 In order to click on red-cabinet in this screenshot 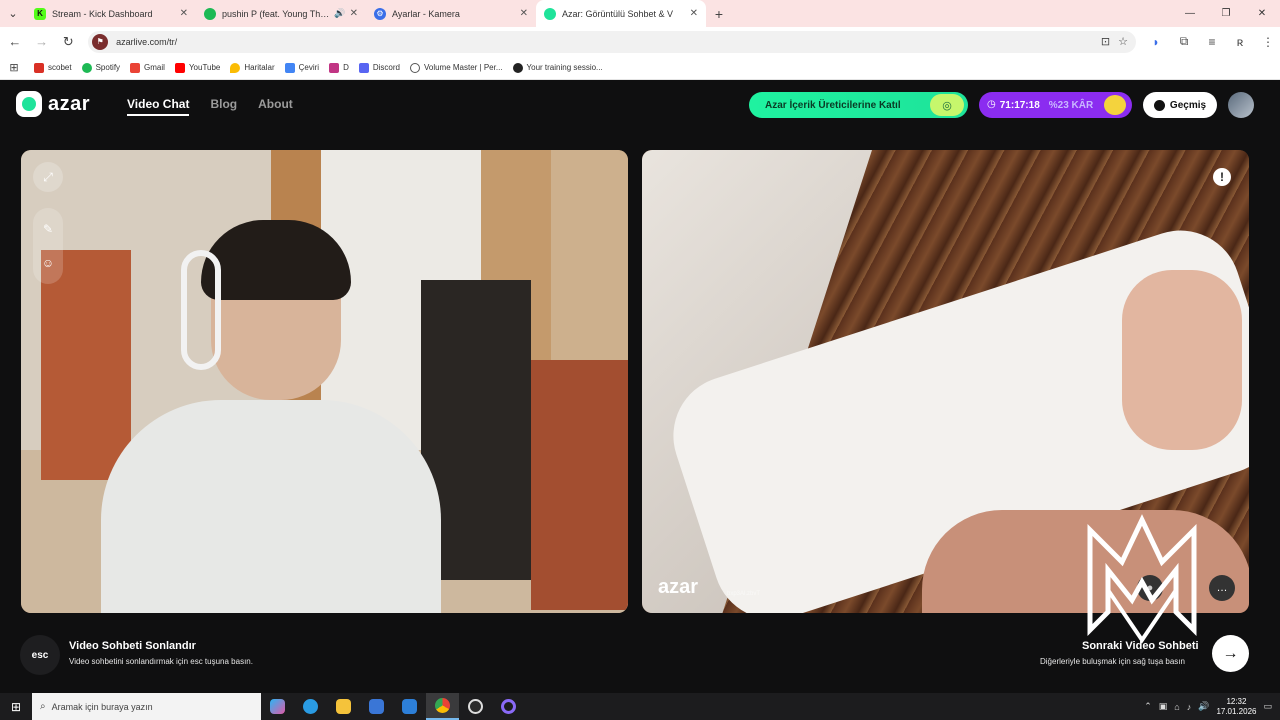, I will do `click(579, 485)`.